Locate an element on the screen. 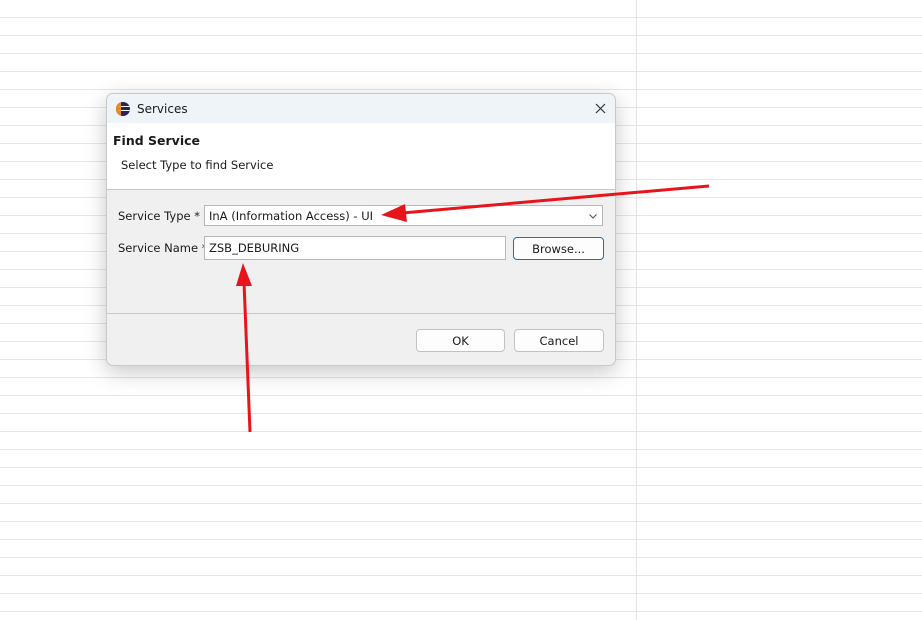 Image resolution: width=922 pixels, height=620 pixels. ok-button: OK is located at coordinates (460, 340).